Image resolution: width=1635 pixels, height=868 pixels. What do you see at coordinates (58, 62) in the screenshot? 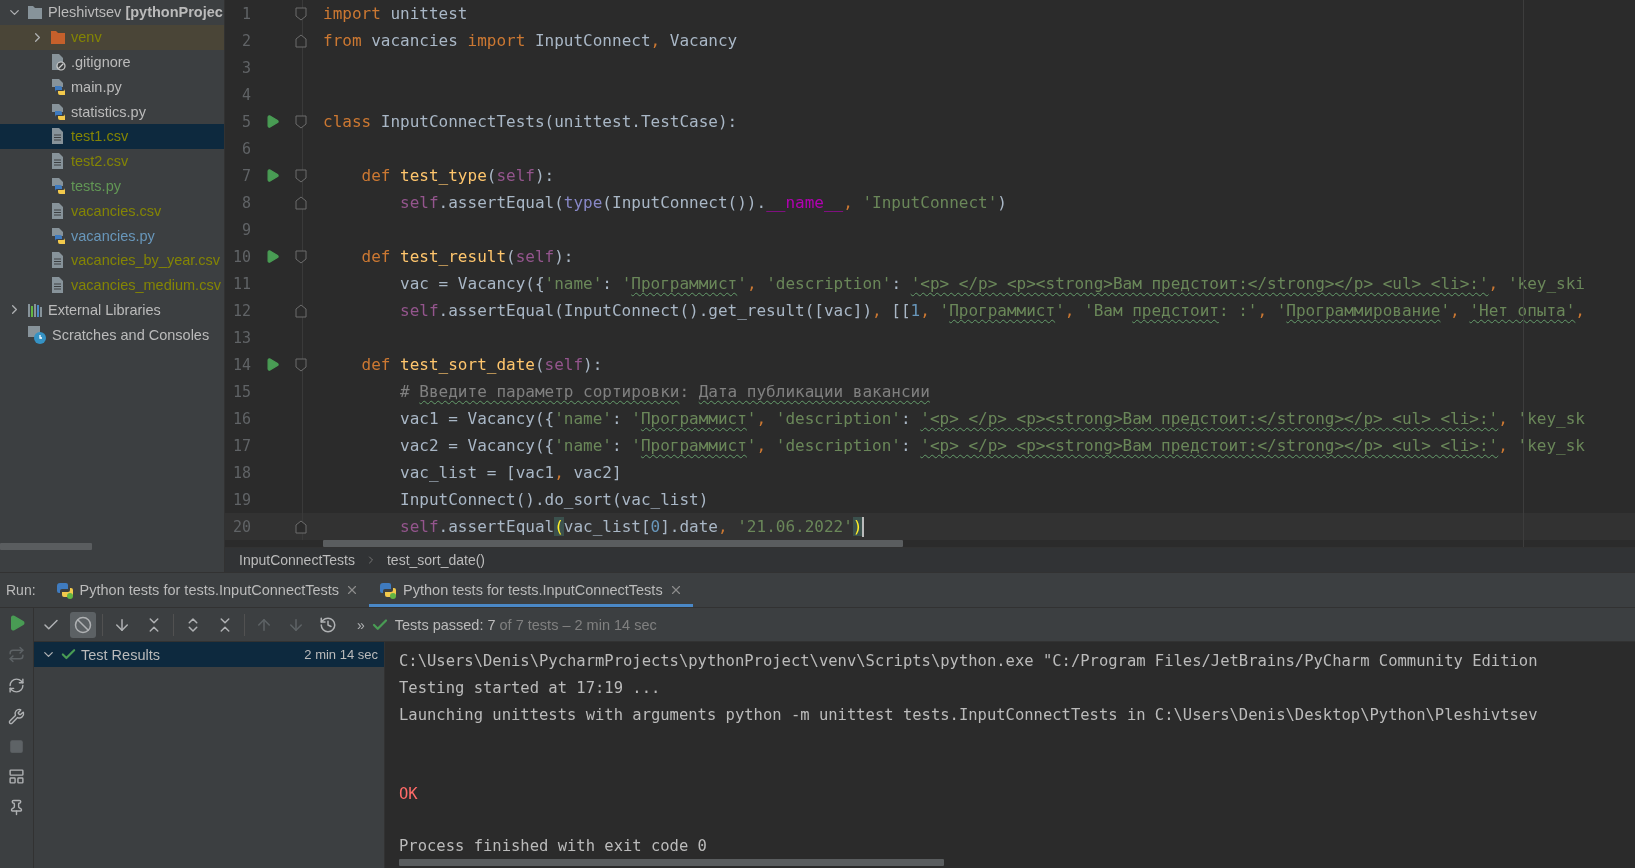
I see `ignore-file-icon` at bounding box center [58, 62].